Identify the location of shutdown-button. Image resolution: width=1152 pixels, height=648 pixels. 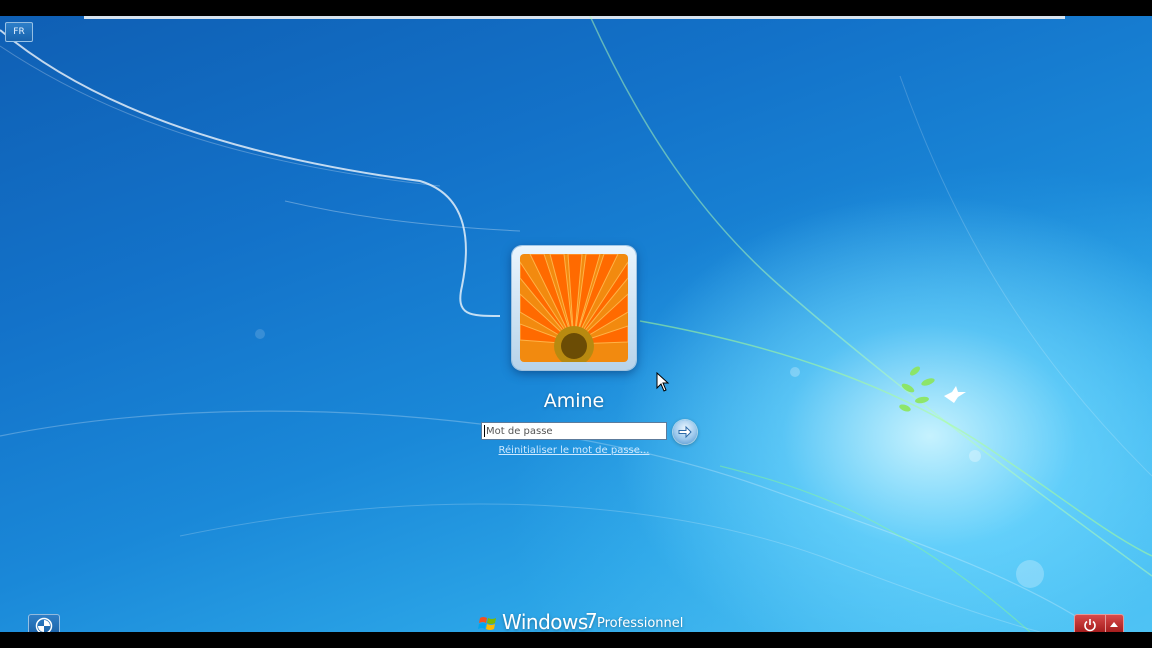
(1090, 623).